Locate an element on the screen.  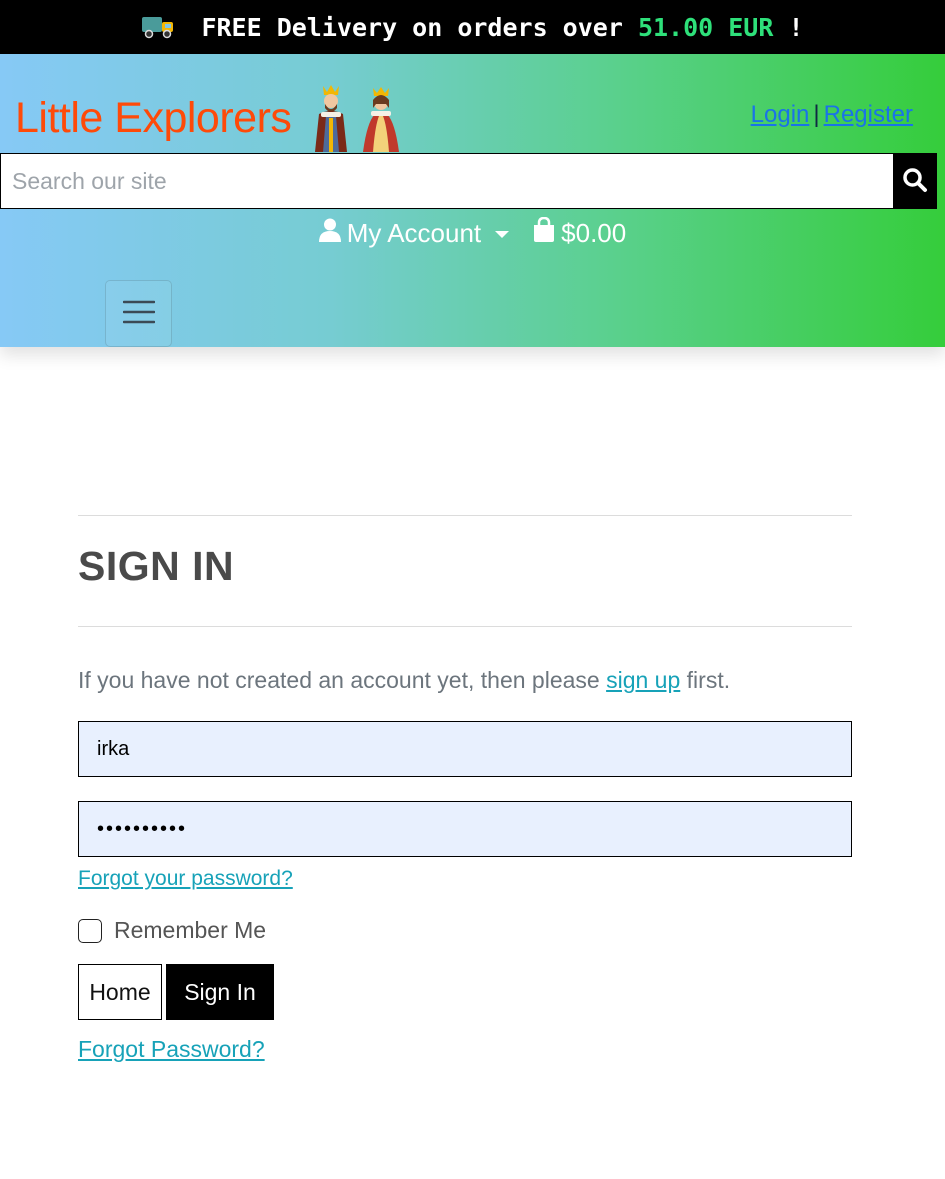
hamburger-menu-icon is located at coordinates (138, 314).